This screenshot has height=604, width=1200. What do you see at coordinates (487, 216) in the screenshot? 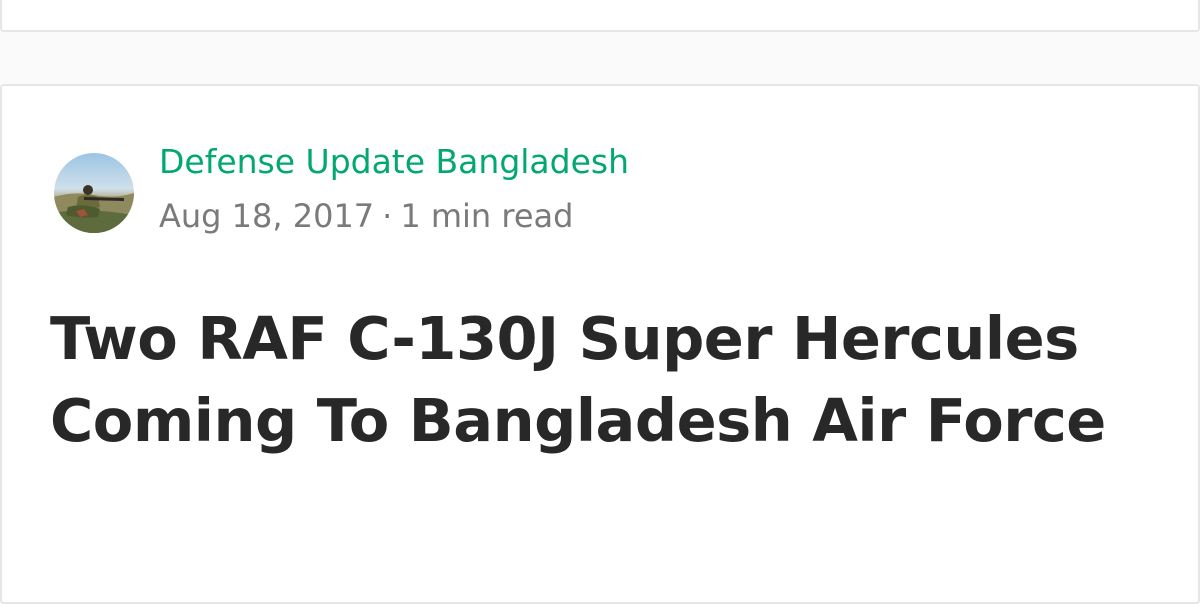
I see `read-time: 1 min read` at bounding box center [487, 216].